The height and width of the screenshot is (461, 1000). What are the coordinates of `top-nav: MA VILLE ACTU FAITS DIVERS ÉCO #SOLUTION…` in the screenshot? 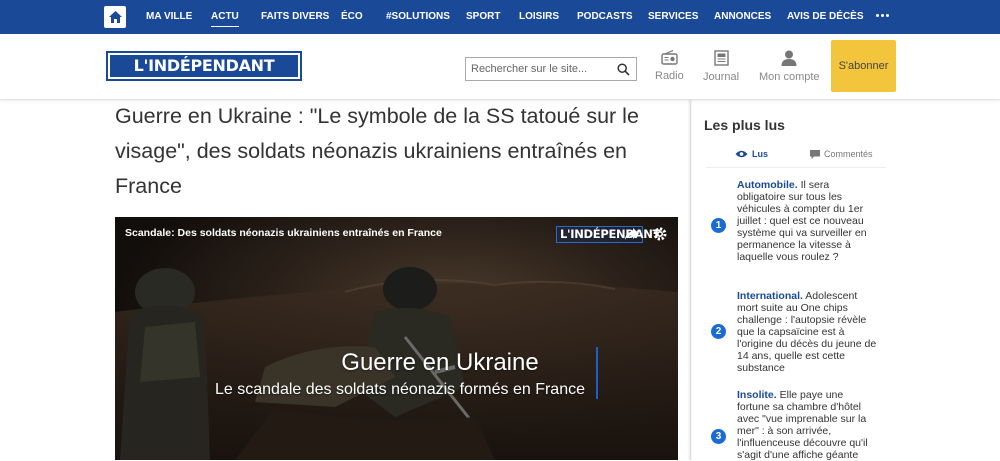 It's located at (500, 17).